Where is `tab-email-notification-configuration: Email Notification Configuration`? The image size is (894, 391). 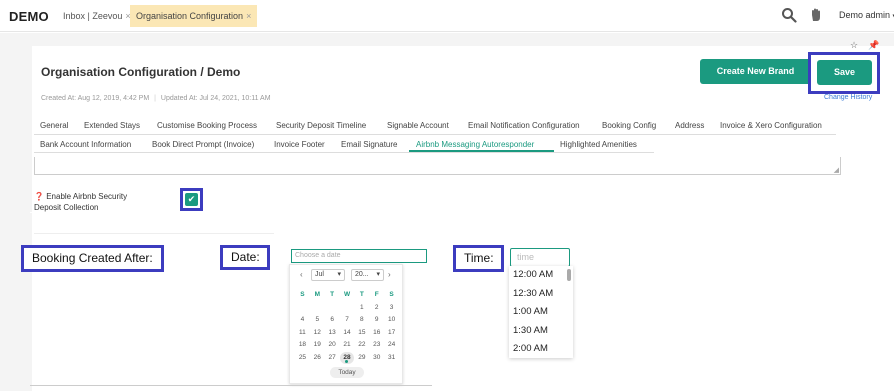 tab-email-notification-configuration: Email Notification Configuration is located at coordinates (524, 125).